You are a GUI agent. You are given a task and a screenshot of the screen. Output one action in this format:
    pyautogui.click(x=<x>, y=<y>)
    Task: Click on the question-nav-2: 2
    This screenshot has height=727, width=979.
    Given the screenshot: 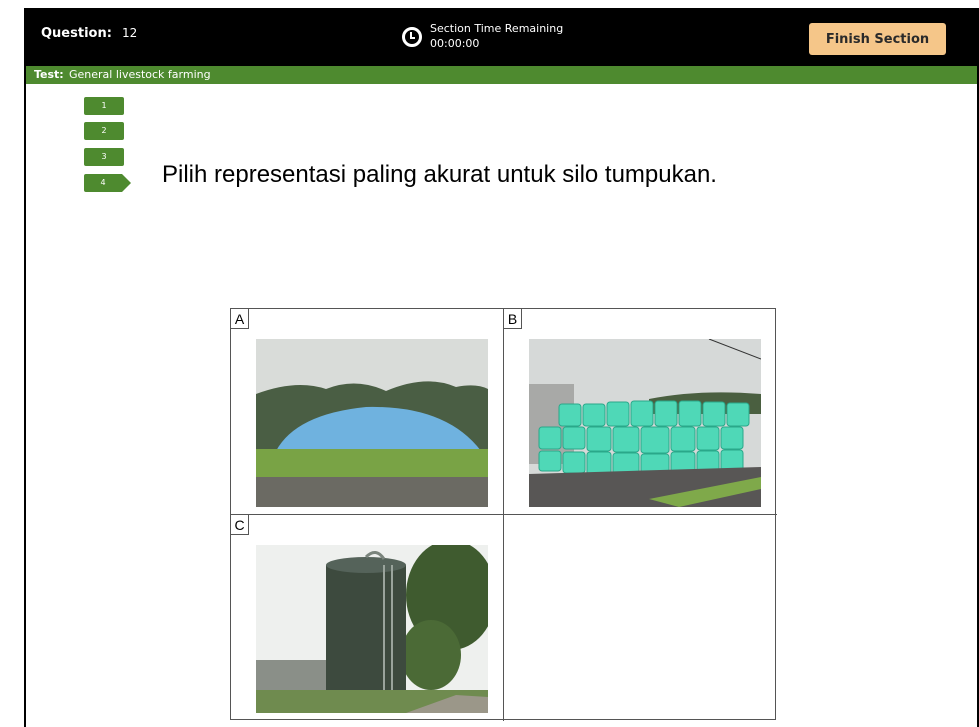 What is the action you would take?
    pyautogui.click(x=104, y=131)
    